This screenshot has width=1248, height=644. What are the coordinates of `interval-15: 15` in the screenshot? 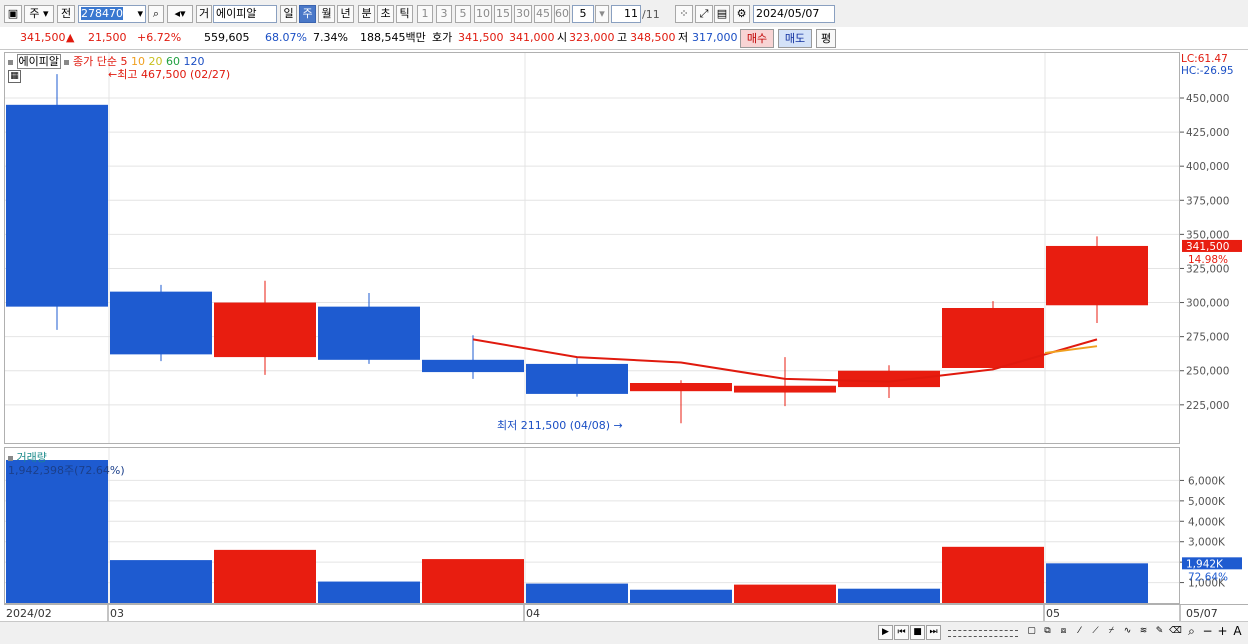 It's located at (503, 14).